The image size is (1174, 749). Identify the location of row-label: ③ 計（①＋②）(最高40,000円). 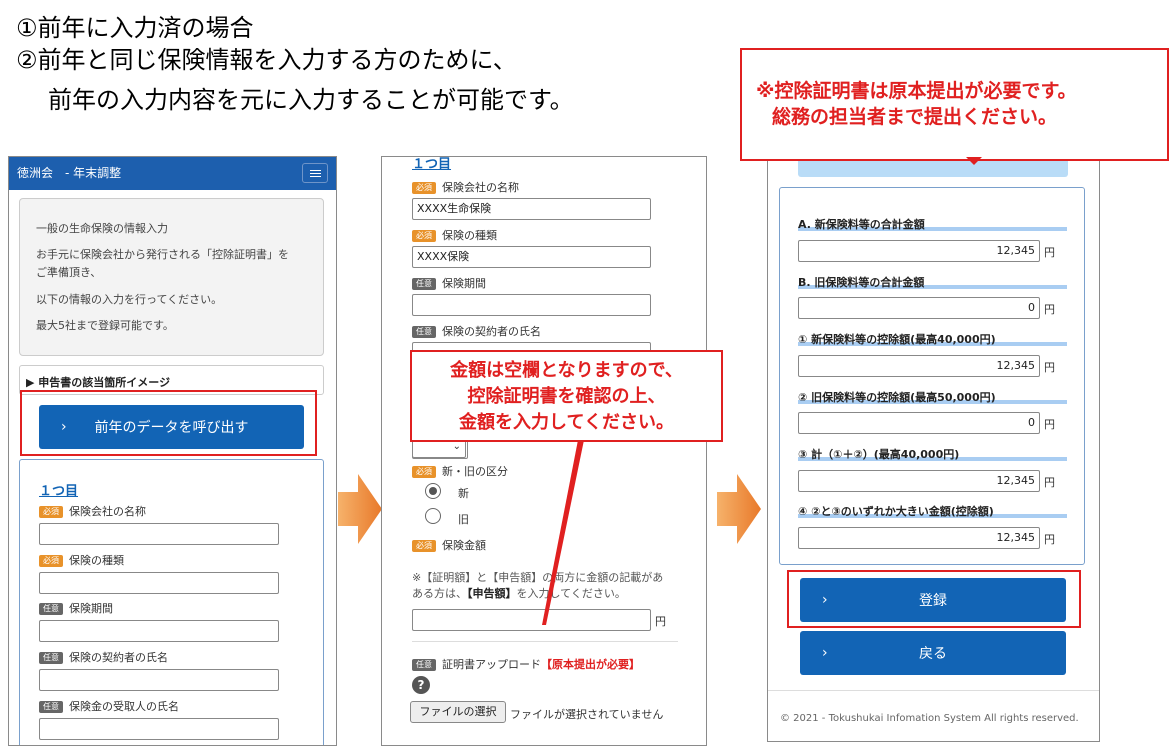
(879, 454).